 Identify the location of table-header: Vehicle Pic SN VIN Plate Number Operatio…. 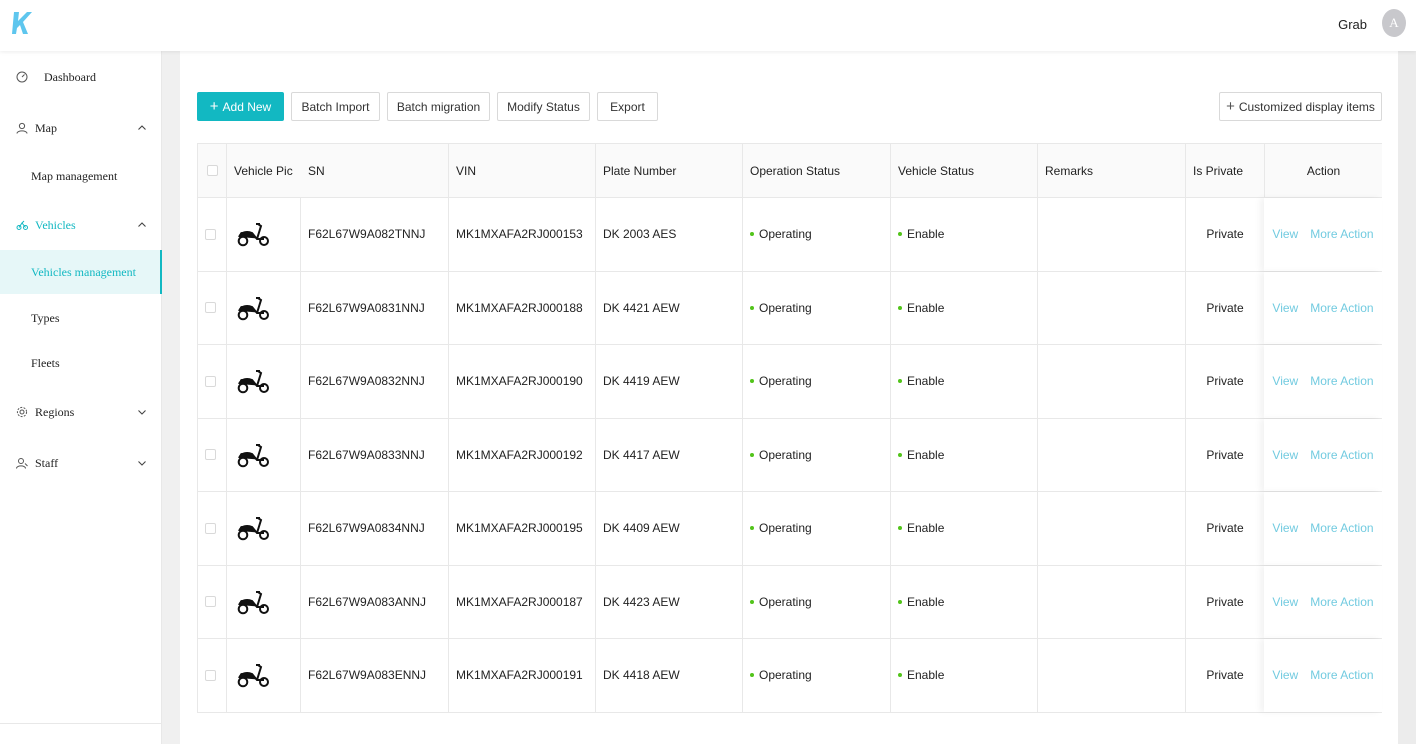
(790, 171).